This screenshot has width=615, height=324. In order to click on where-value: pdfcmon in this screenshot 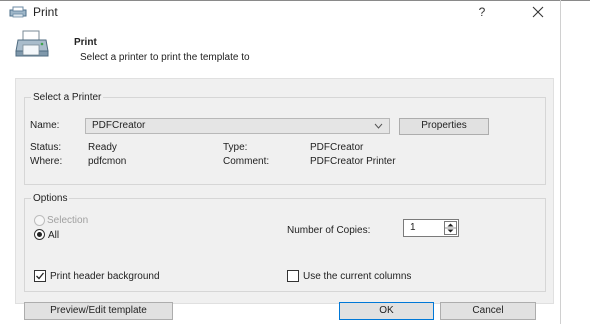, I will do `click(107, 161)`.